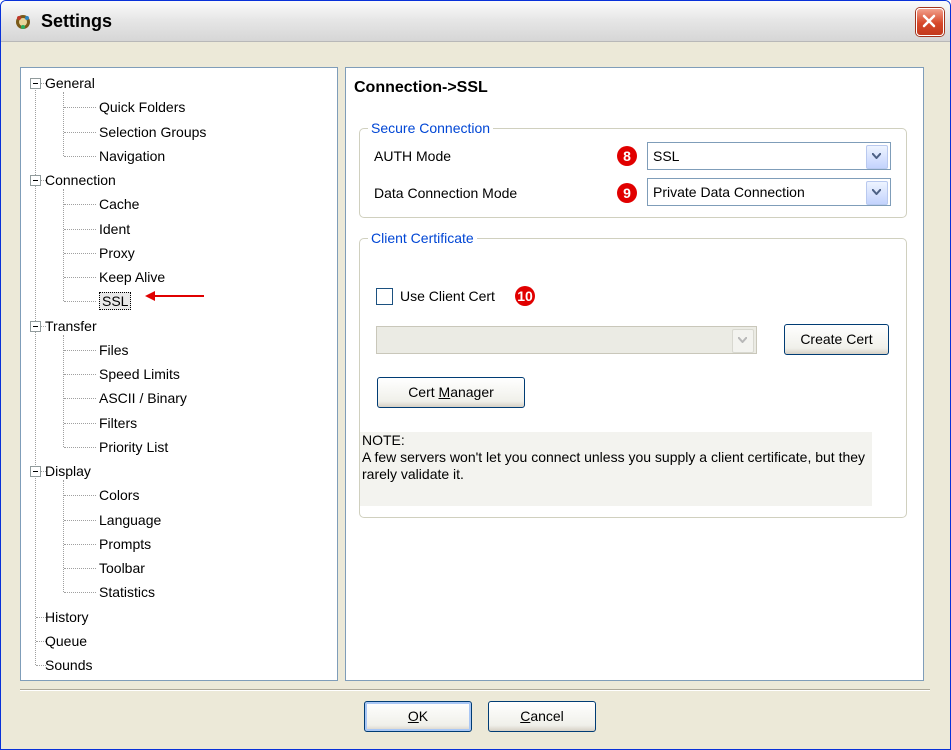 This screenshot has width=951, height=750. I want to click on tree-item-label: ASCII / Binary, so click(143, 398).